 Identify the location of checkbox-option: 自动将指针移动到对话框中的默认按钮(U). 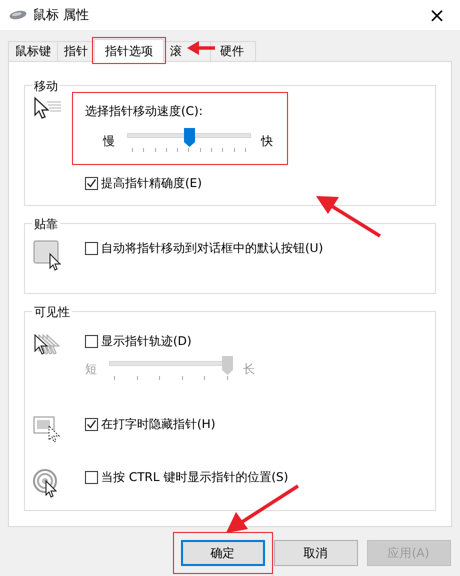
(204, 248).